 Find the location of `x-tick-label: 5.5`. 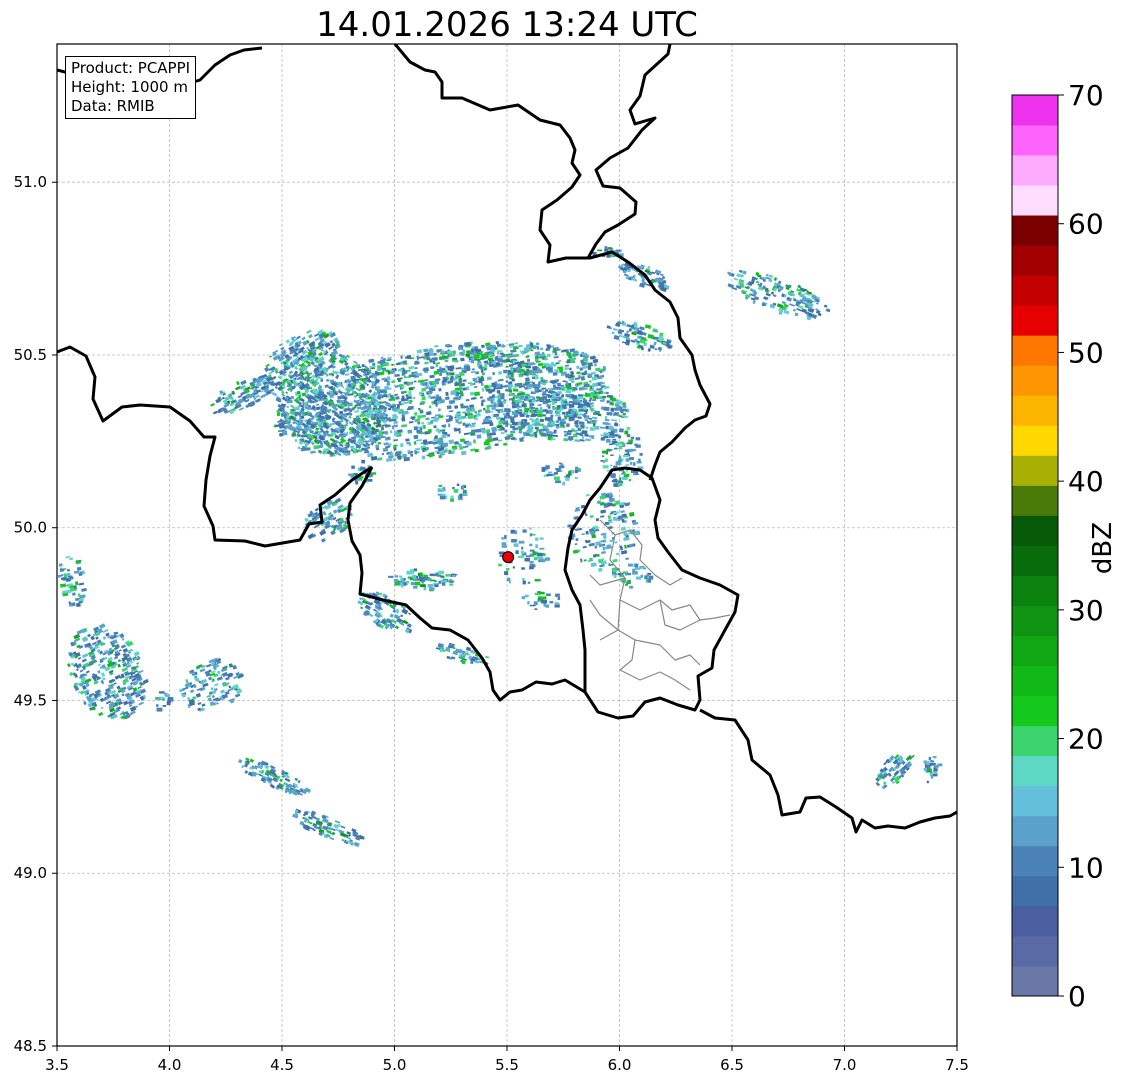

x-tick-label: 5.5 is located at coordinates (507, 1065).